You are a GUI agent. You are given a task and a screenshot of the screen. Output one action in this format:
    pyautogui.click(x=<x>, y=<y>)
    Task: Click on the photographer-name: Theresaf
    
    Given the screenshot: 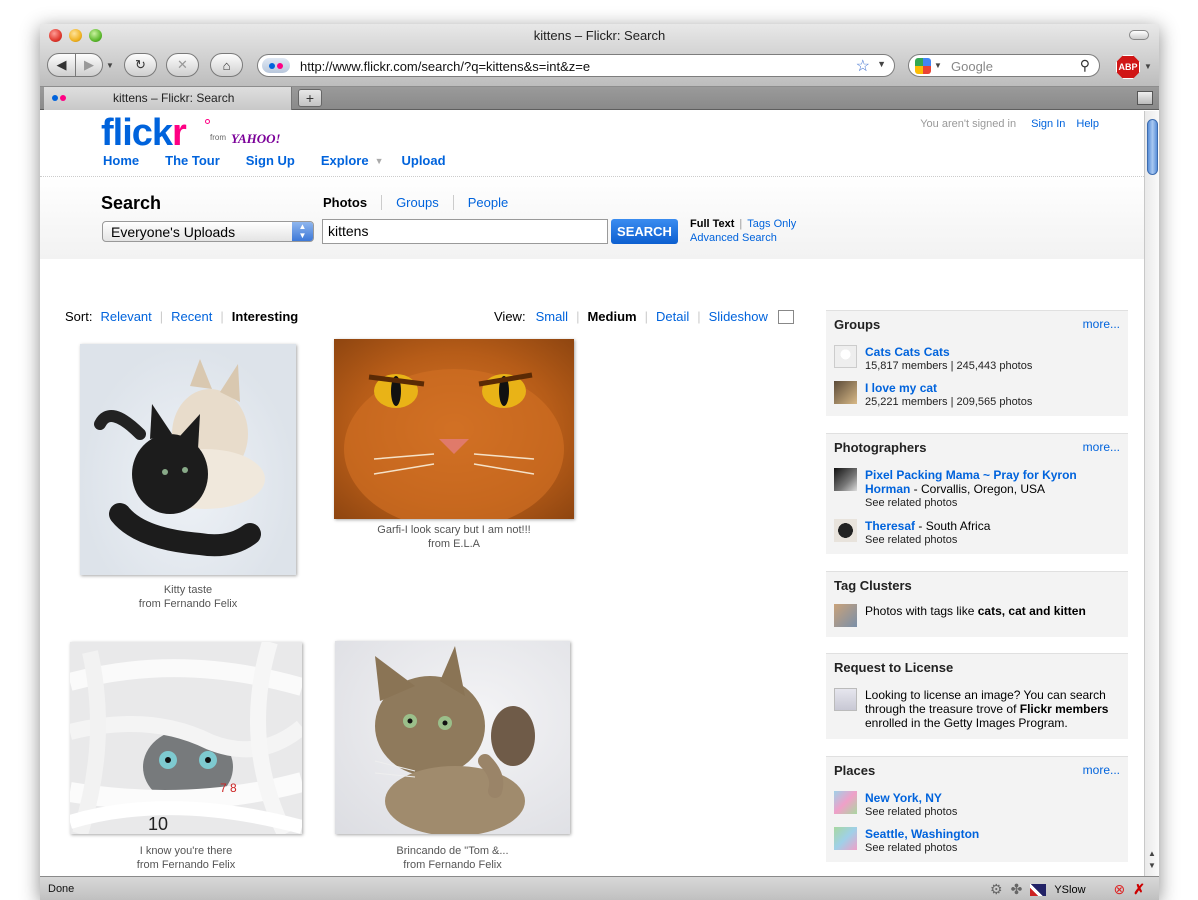 What is the action you would take?
    pyautogui.click(x=890, y=526)
    